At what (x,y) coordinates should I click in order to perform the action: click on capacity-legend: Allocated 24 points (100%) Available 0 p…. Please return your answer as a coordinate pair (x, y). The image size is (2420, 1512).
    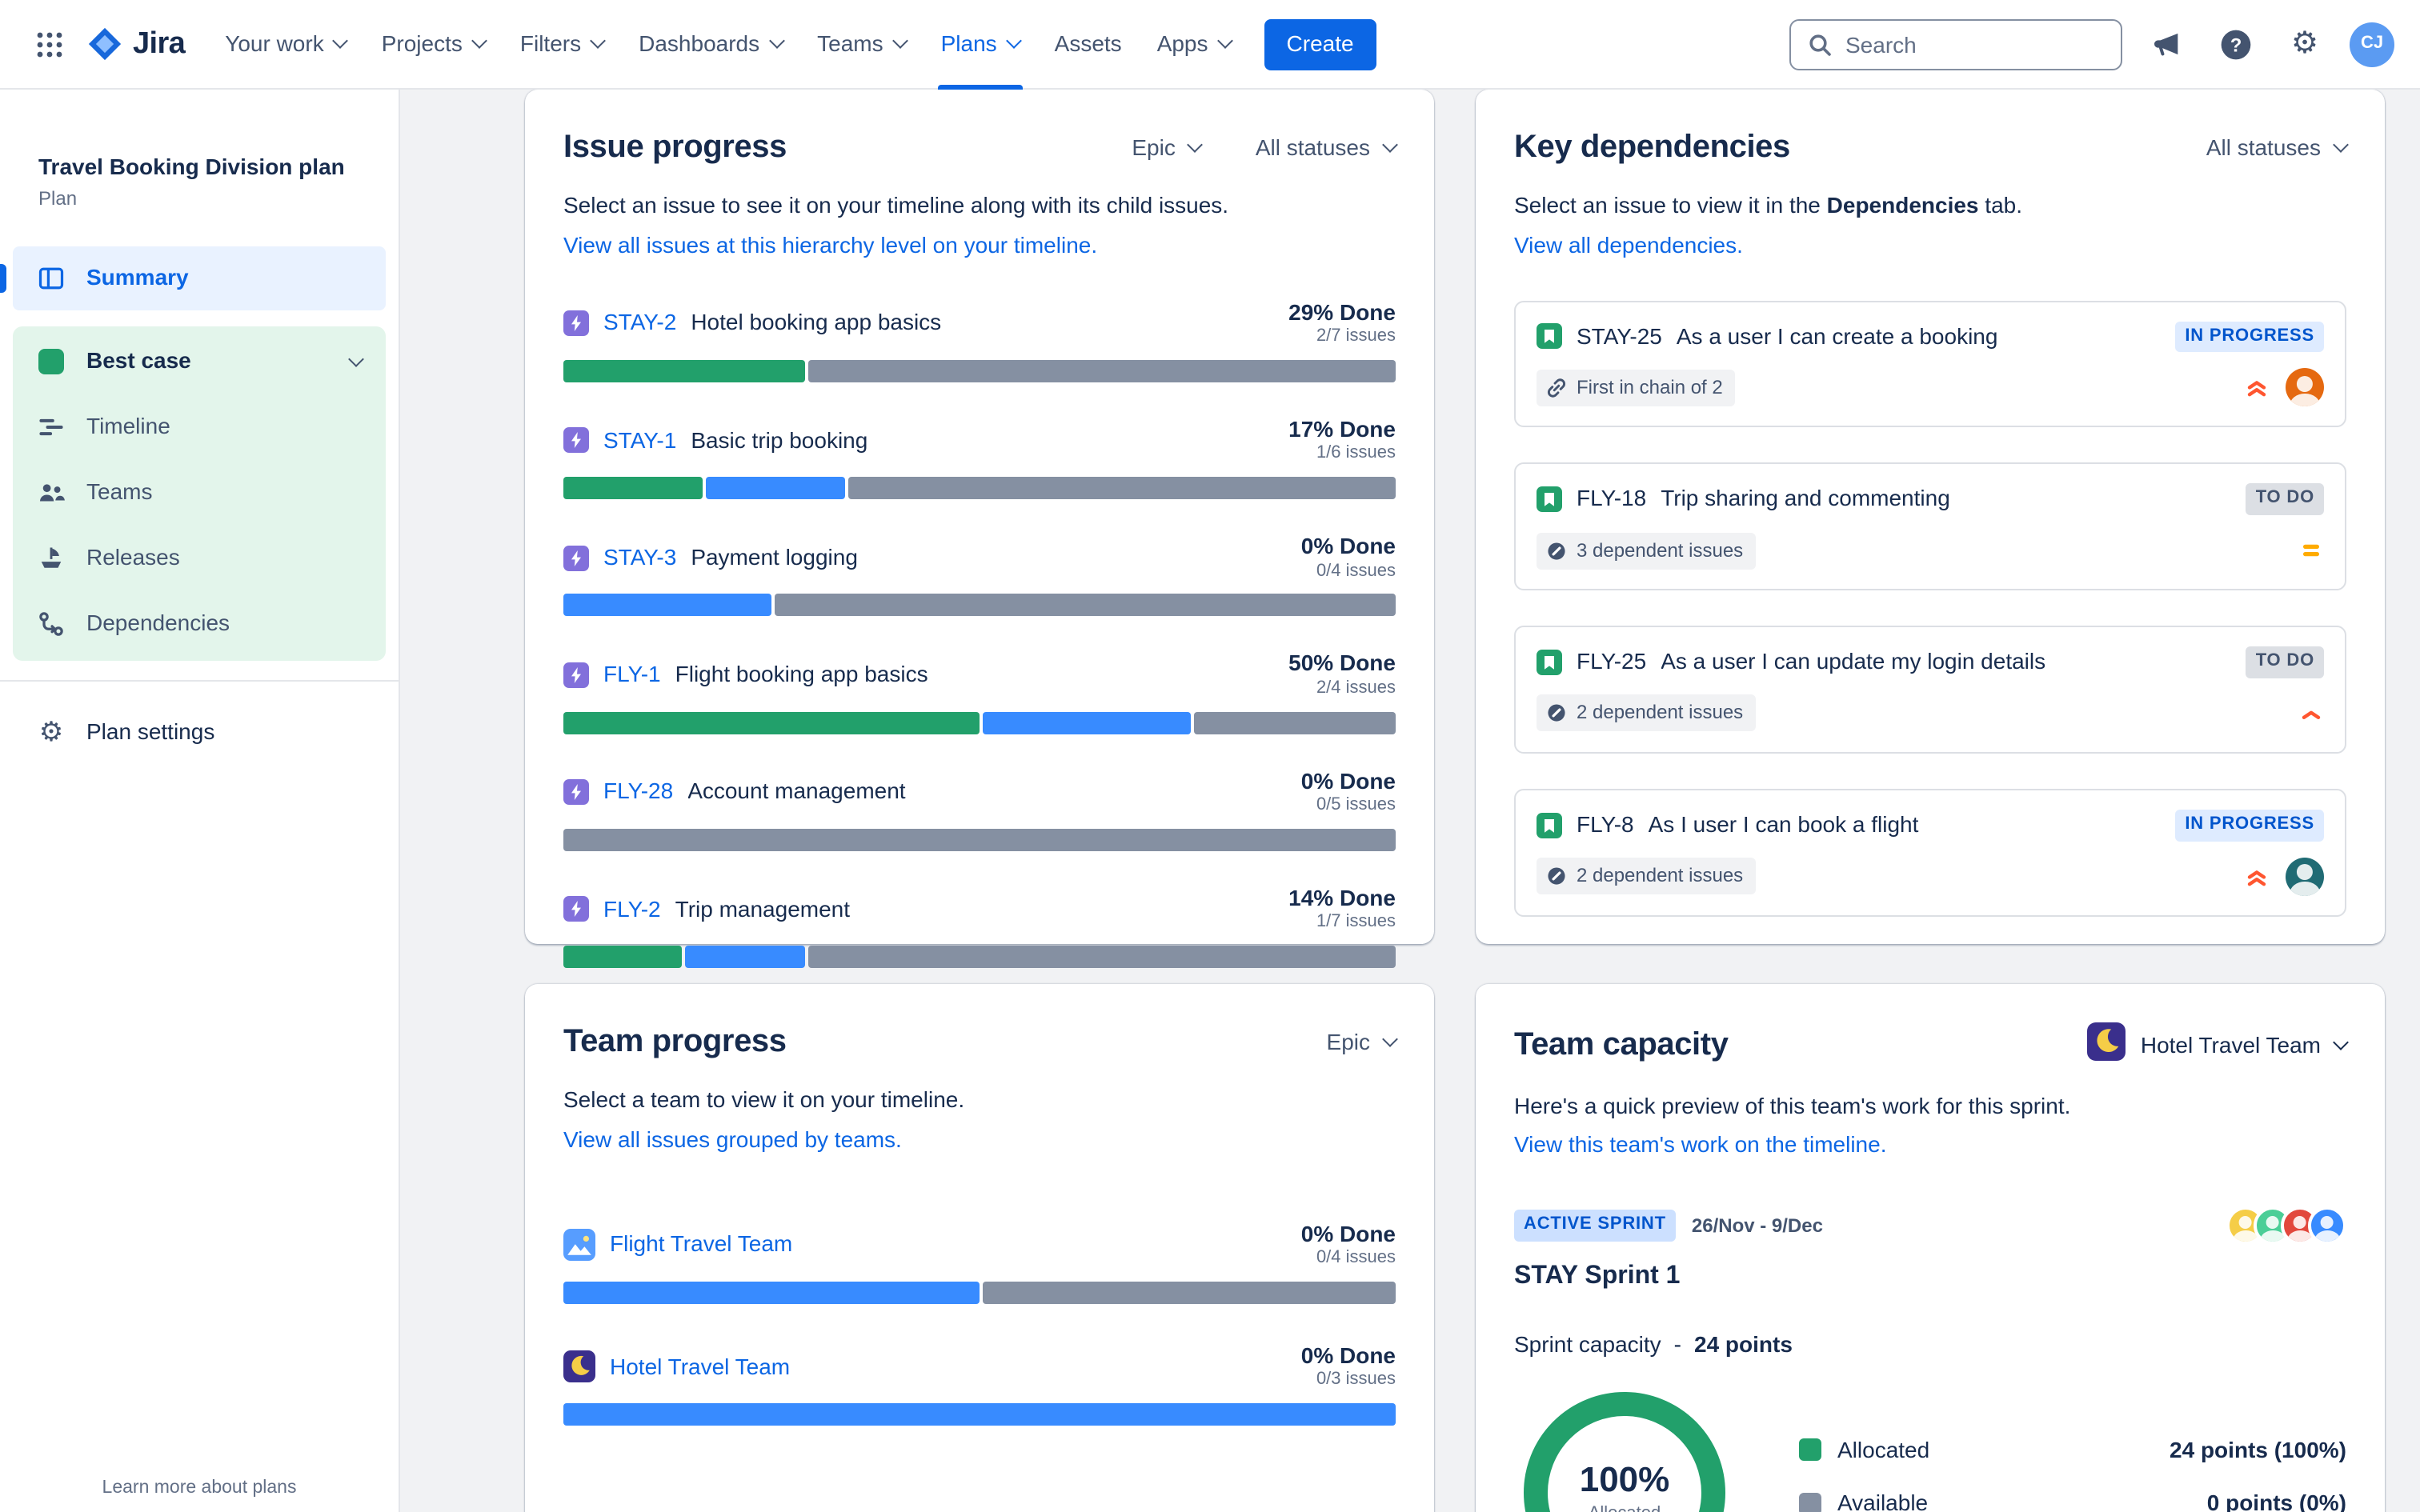
    Looking at the image, I should click on (2072, 1474).